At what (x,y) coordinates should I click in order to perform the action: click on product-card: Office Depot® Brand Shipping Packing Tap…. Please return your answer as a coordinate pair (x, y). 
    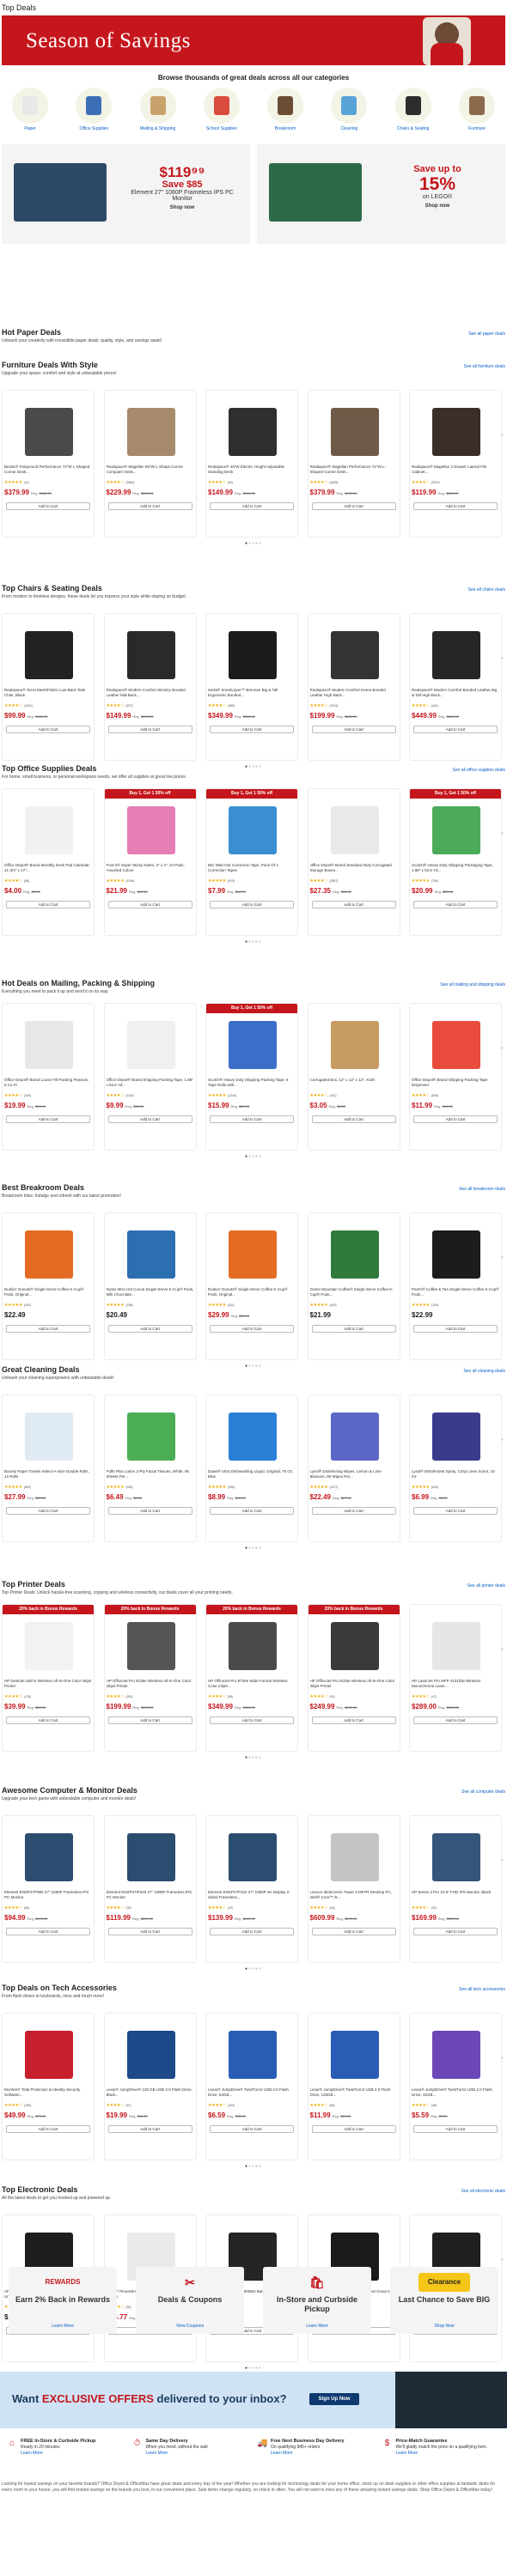
    Looking at the image, I should click on (150, 1077).